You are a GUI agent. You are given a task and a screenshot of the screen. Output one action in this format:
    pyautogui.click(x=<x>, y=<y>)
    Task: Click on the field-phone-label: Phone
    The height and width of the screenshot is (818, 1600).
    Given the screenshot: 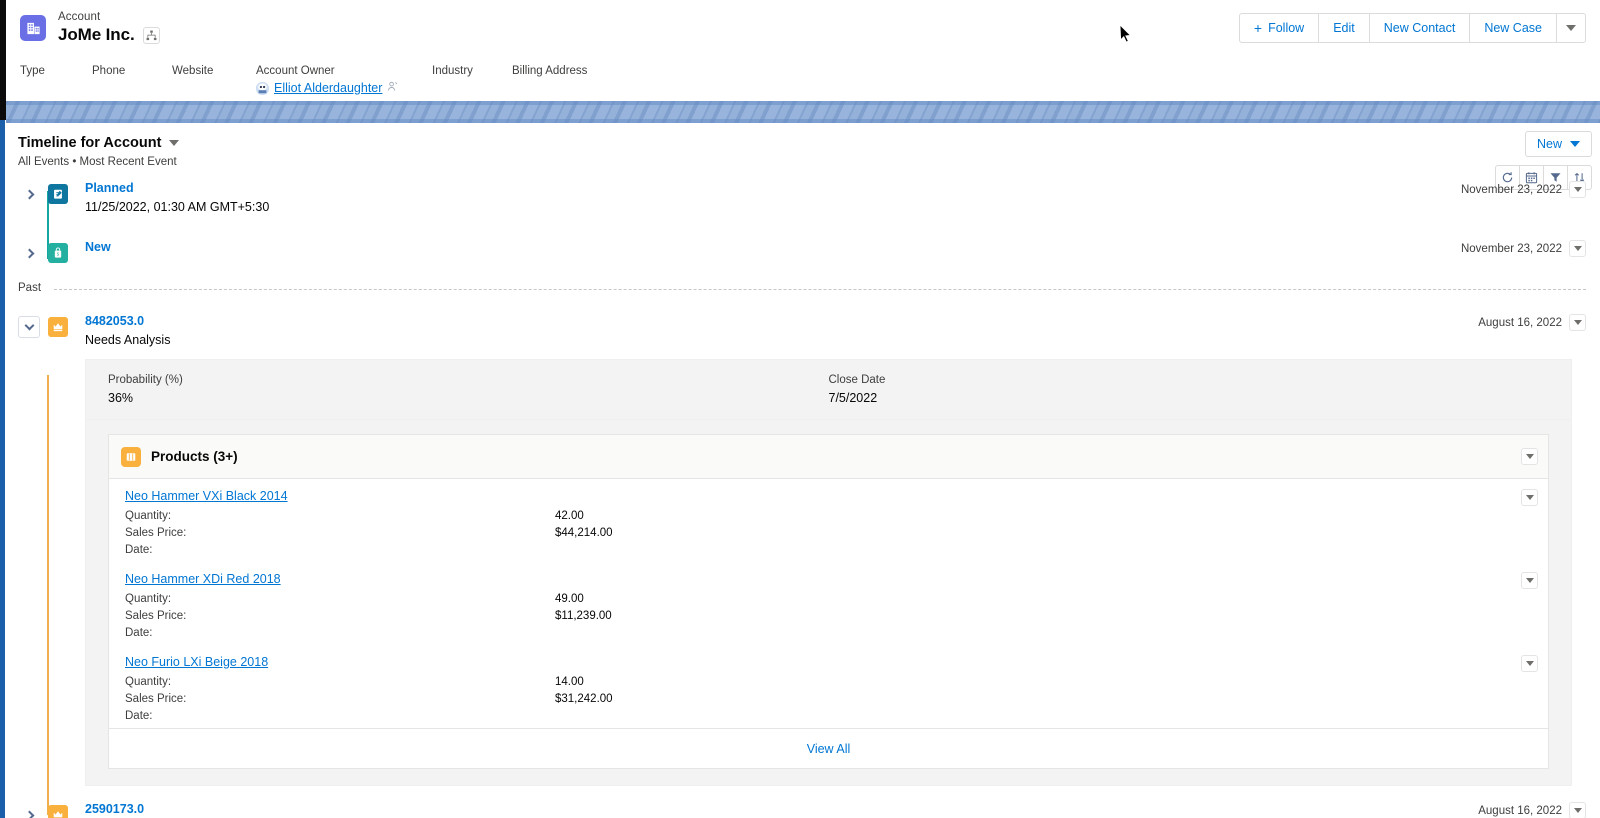 What is the action you would take?
    pyautogui.click(x=109, y=71)
    